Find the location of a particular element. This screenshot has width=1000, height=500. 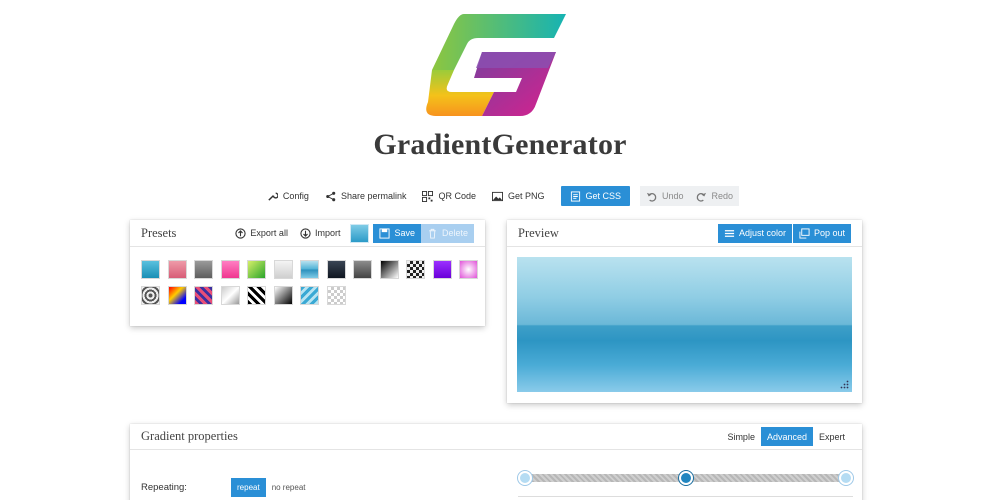

save-label: Save is located at coordinates (404, 233).